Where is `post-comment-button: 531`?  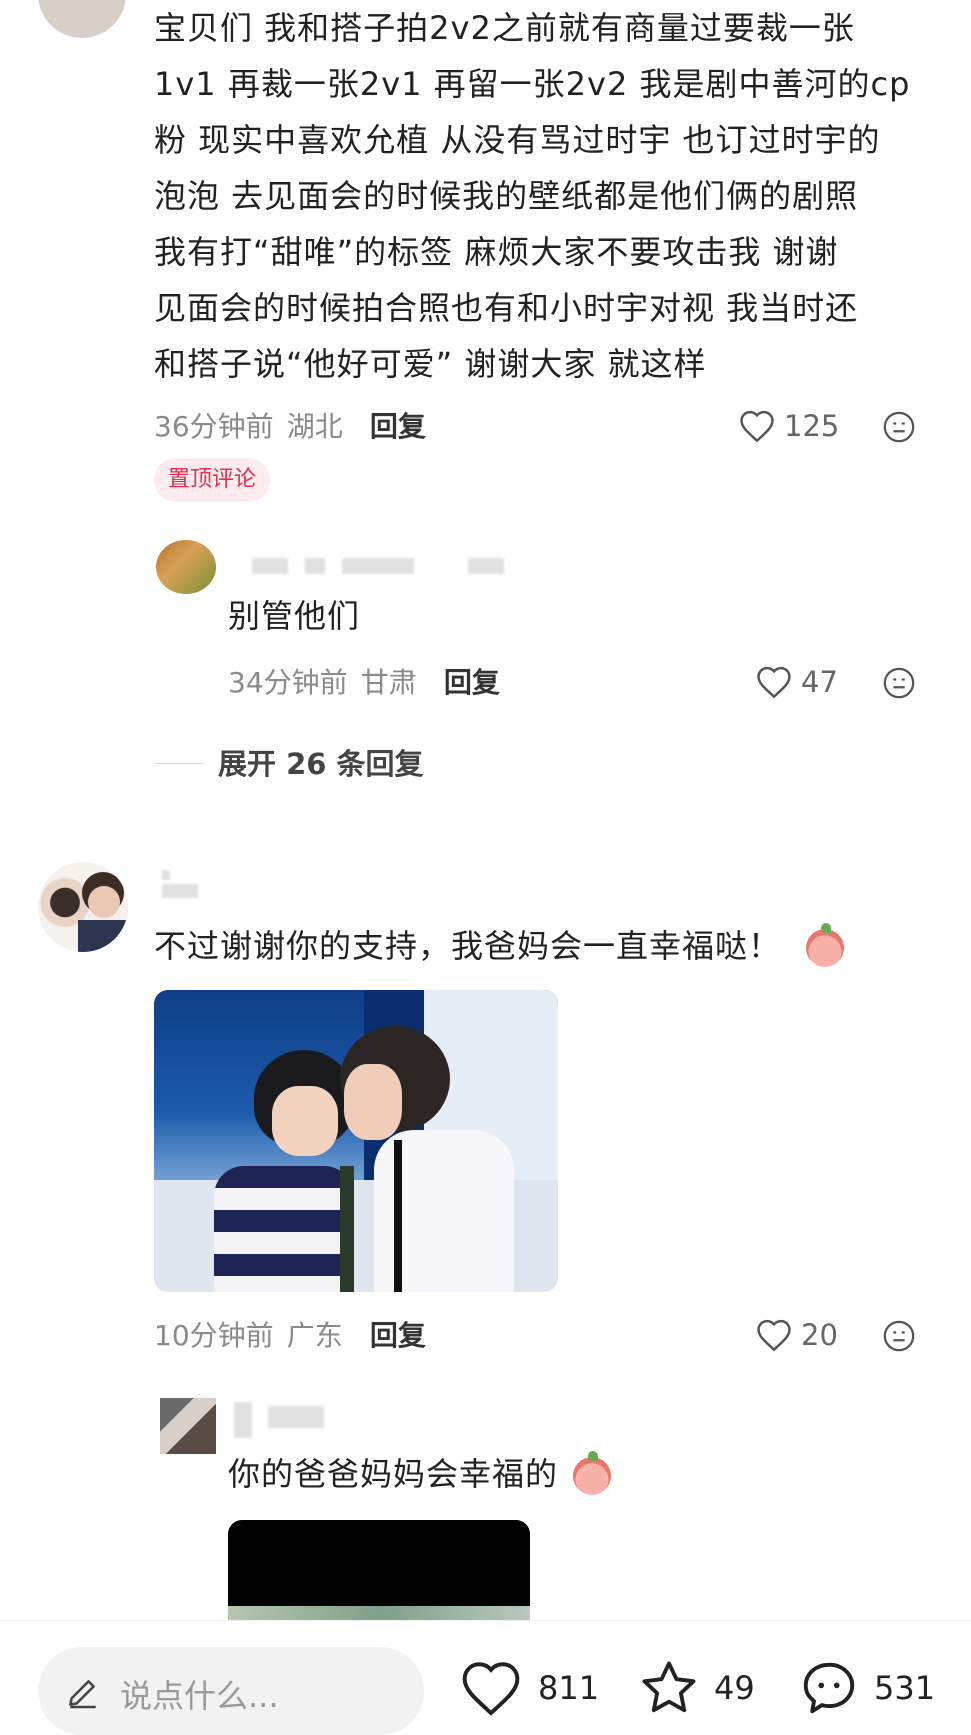
post-comment-button: 531 is located at coordinates (865, 1688).